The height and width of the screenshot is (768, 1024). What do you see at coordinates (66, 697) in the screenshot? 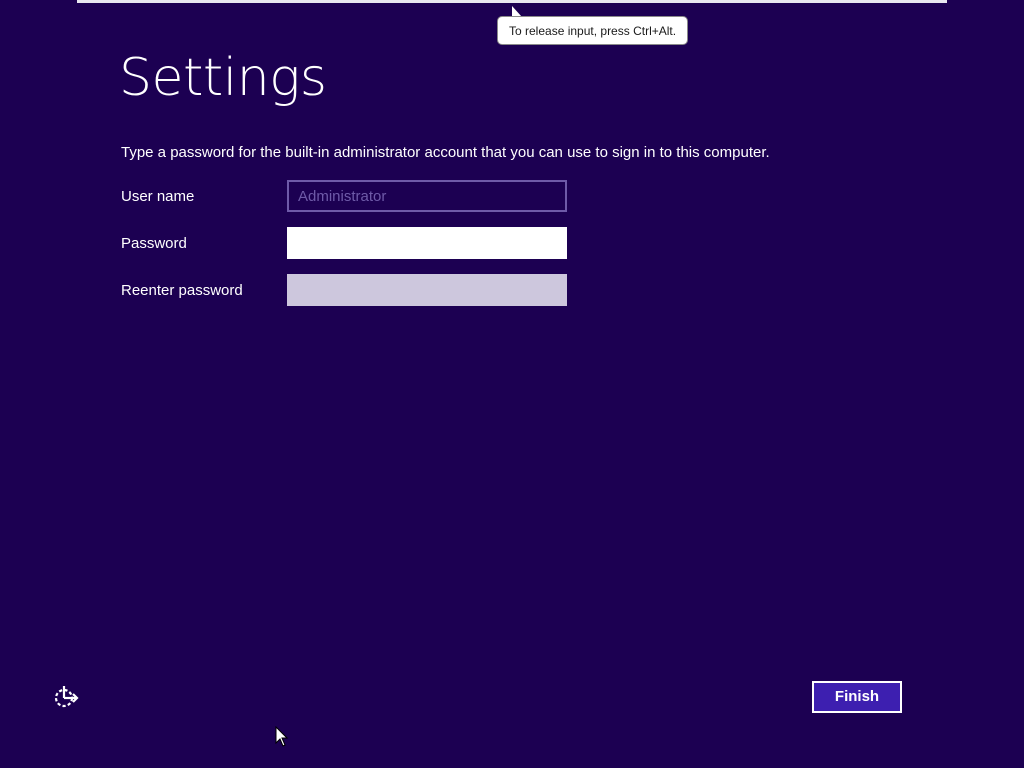
I see `ease-of-access-icon` at bounding box center [66, 697].